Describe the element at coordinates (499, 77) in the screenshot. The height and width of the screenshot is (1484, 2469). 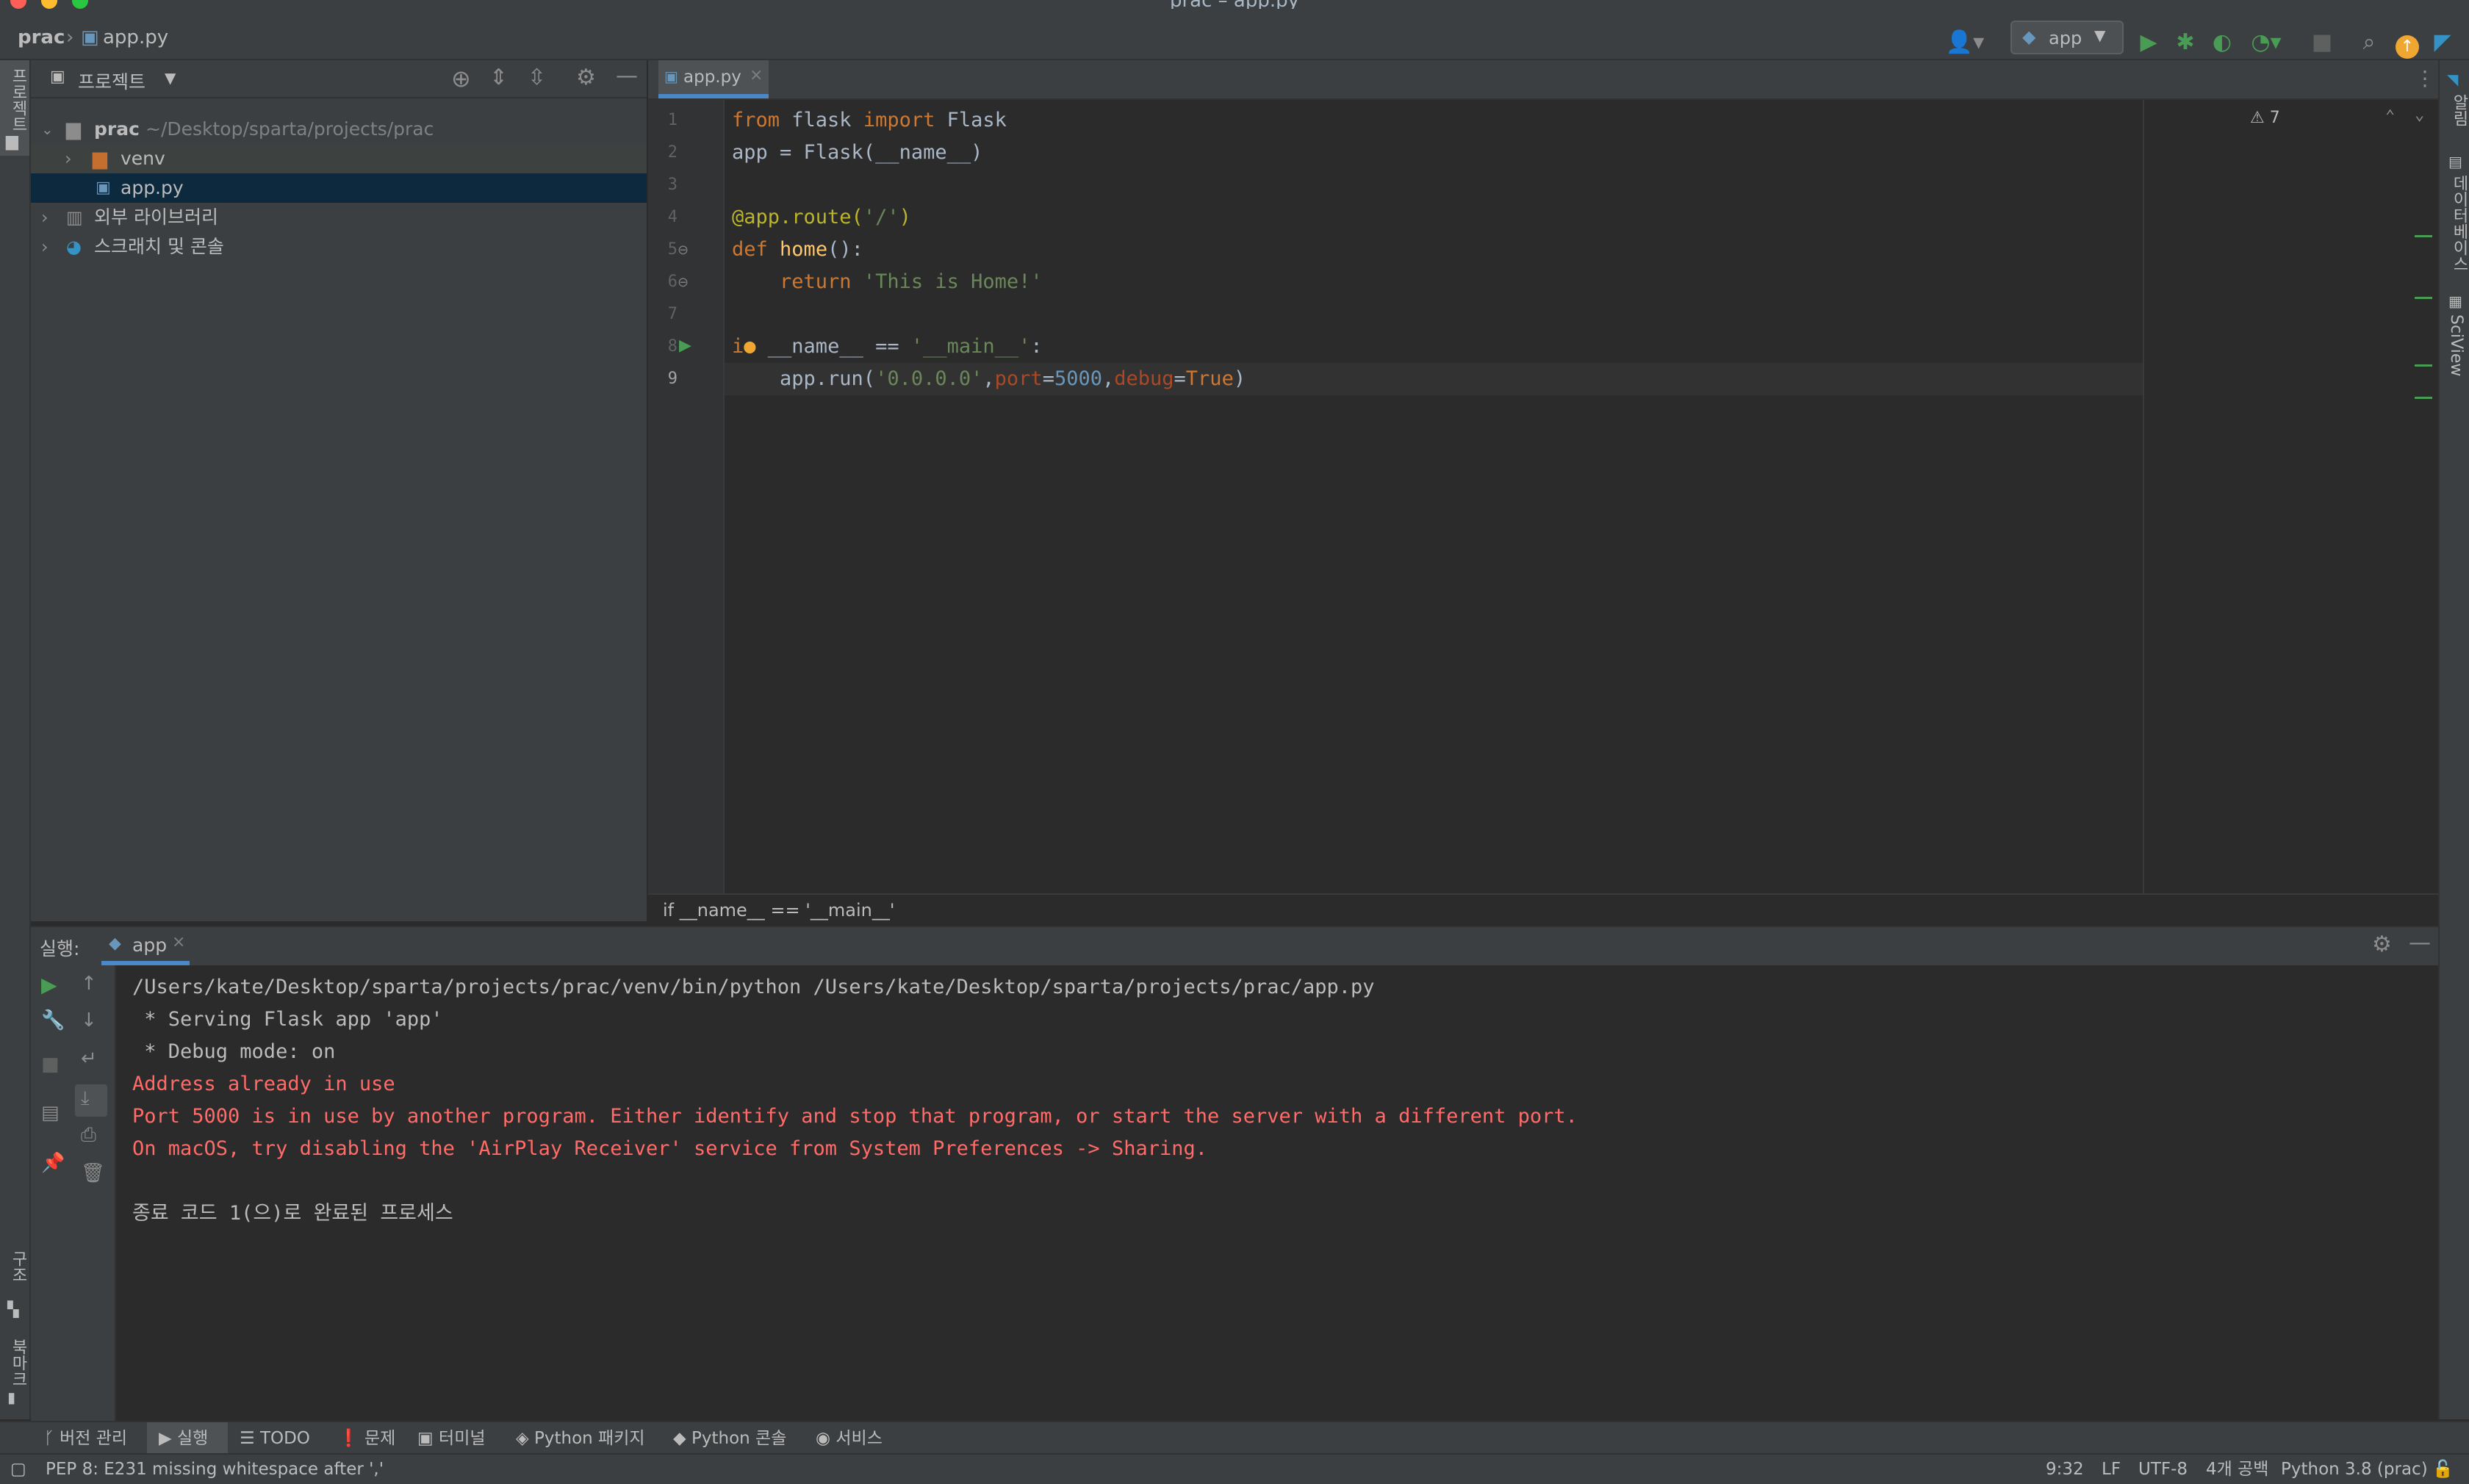
I see `expand-all-icon: ⇕` at that location.